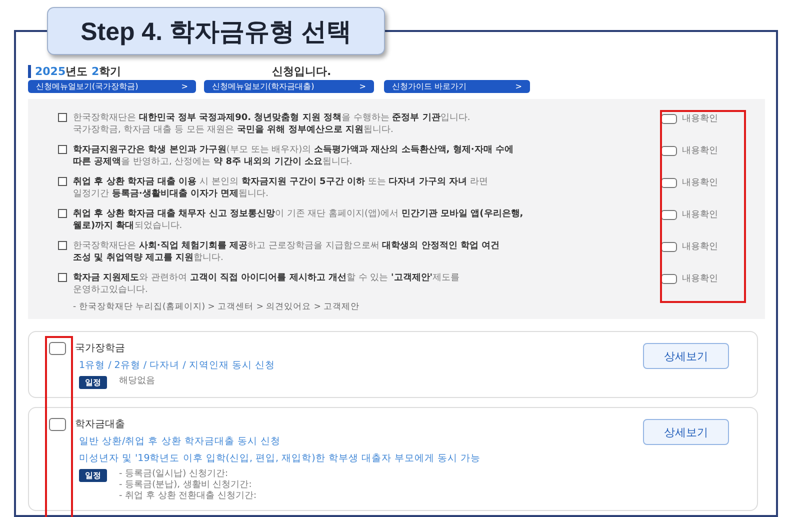 This screenshot has width=796, height=517. Describe the element at coordinates (298, 220) in the screenshot. I see `notice-text: 취업 후 상환 학자금 대출 채무자 신고 정보통신망이 기존 재단 홈페이지(앱)에서 민간기관 모바일 앱(우리은행, 웰로)까지 확대되었습니다.` at that location.